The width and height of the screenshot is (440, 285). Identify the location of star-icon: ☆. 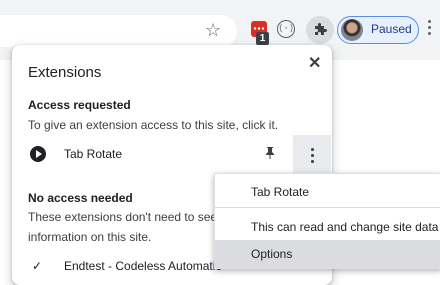
(213, 30).